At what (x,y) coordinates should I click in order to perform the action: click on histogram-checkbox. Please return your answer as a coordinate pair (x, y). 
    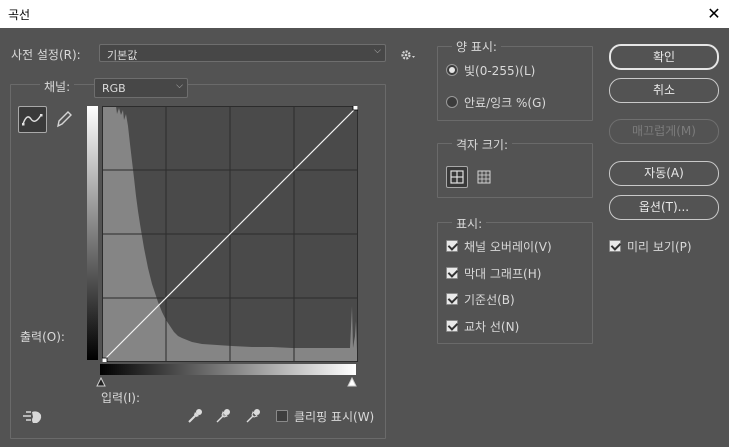
    Looking at the image, I should click on (452, 273).